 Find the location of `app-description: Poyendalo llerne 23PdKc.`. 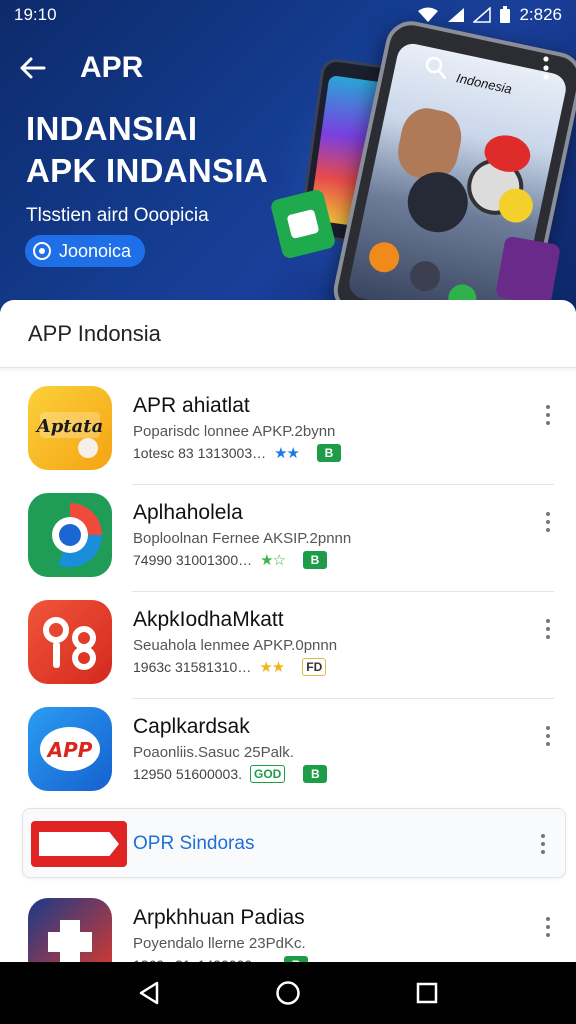

app-description: Poyendalo llerne 23PdKc. is located at coordinates (219, 943).